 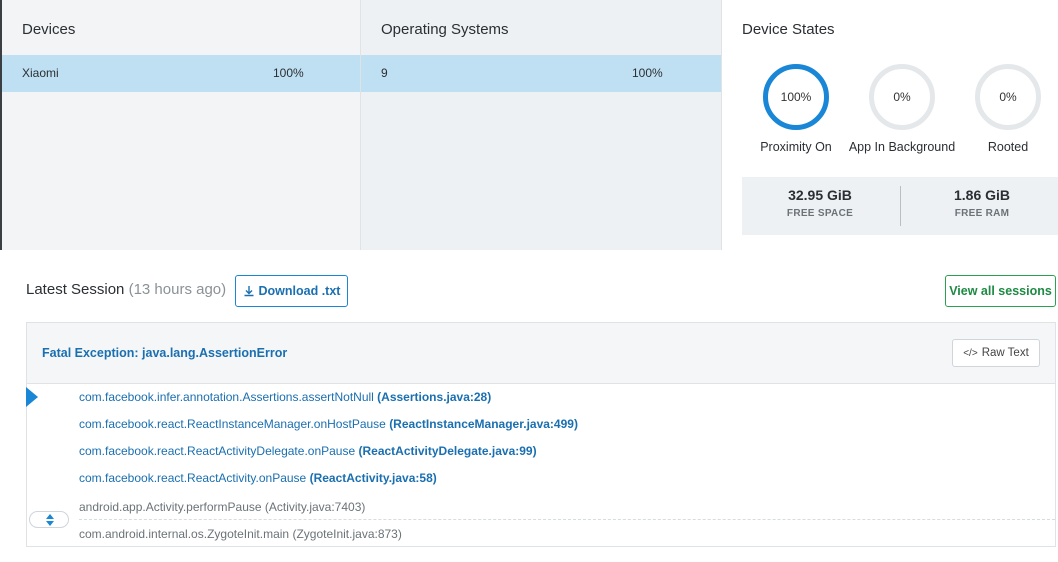 I want to click on stats-divider, so click(x=900, y=206).